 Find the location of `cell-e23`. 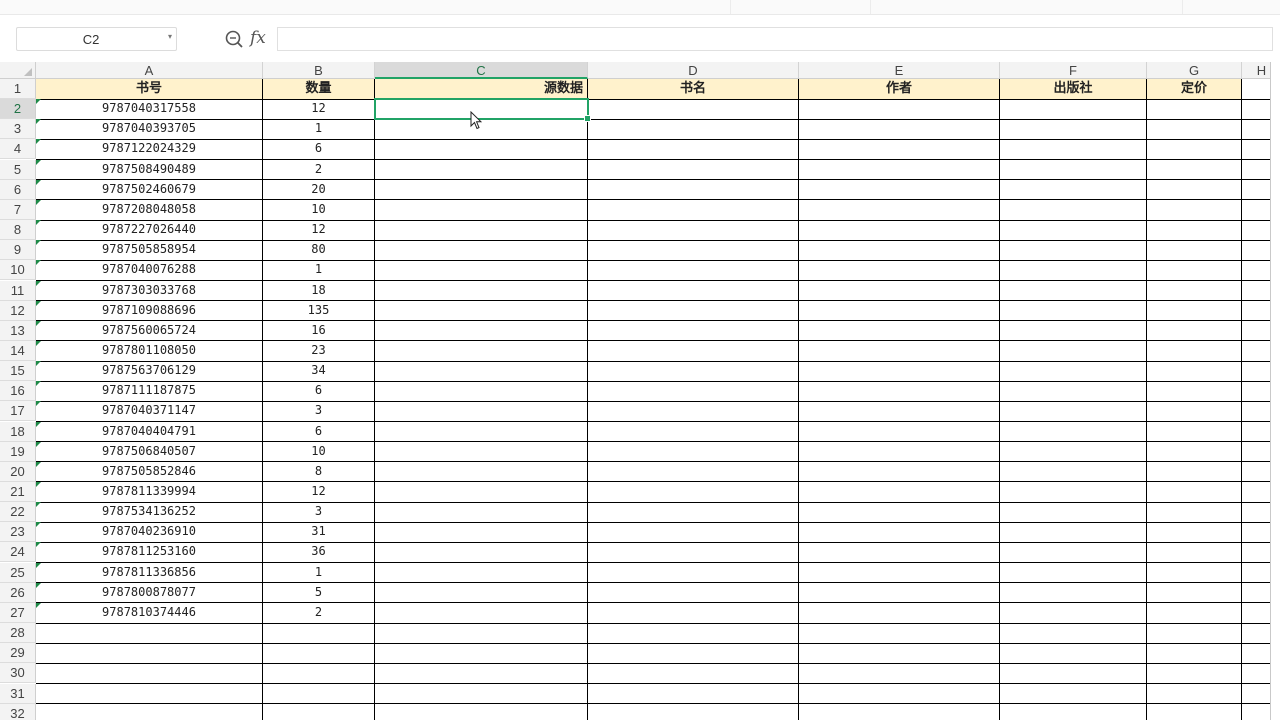

cell-e23 is located at coordinates (899, 532).